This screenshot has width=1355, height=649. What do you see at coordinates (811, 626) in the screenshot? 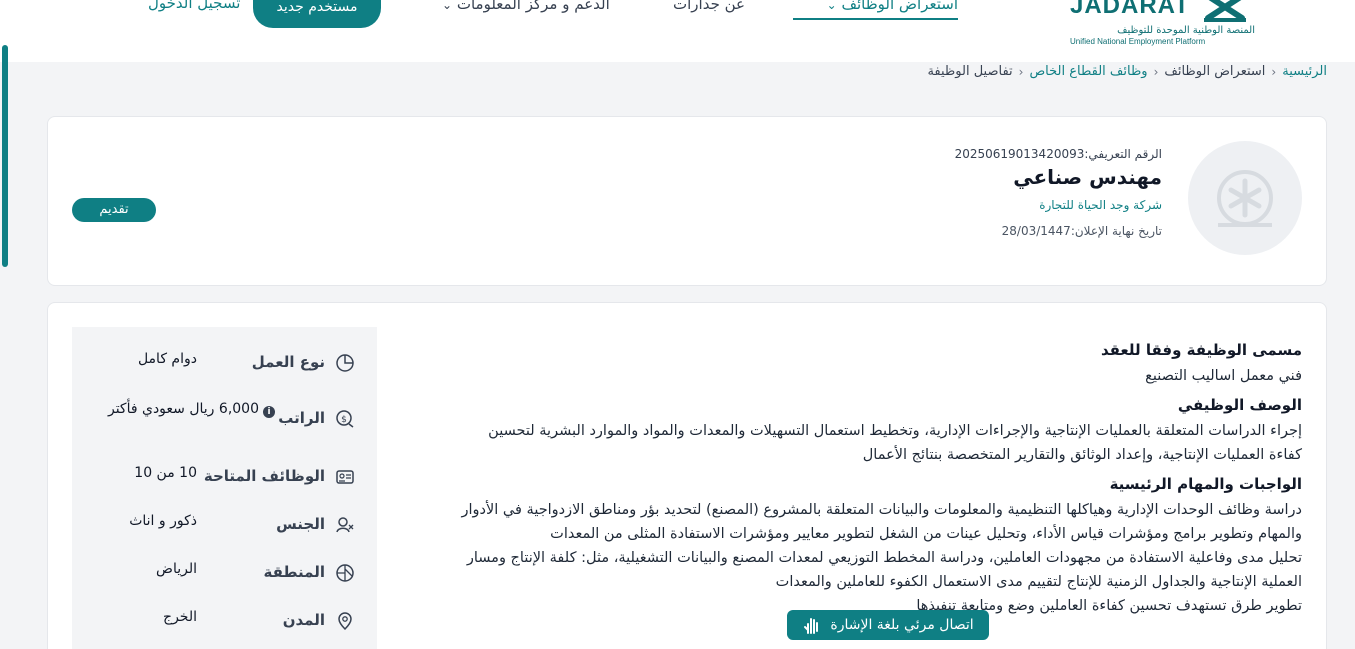
I see `hand-sign-icon` at bounding box center [811, 626].